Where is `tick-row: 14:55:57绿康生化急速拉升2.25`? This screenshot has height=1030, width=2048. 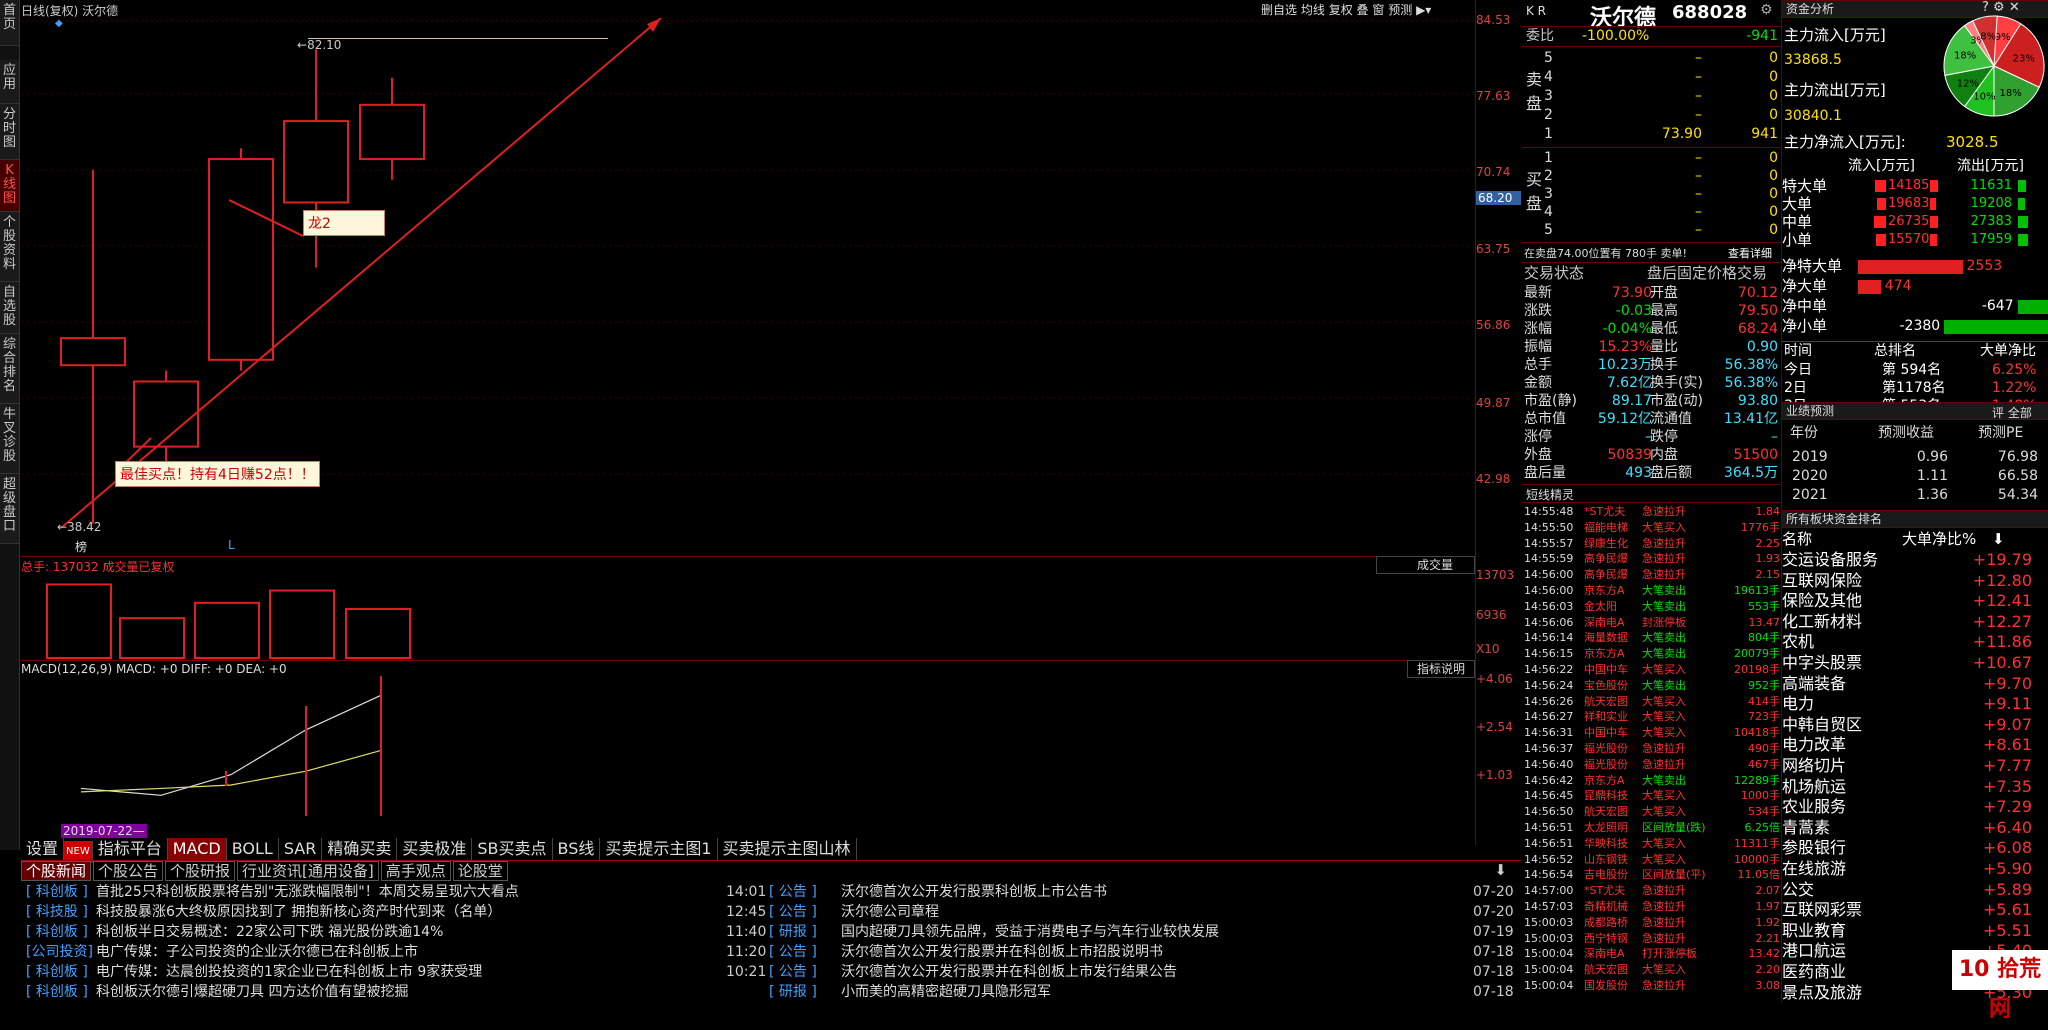 tick-row: 14:55:57绿康生化急速拉升2.25 is located at coordinates (1652, 544).